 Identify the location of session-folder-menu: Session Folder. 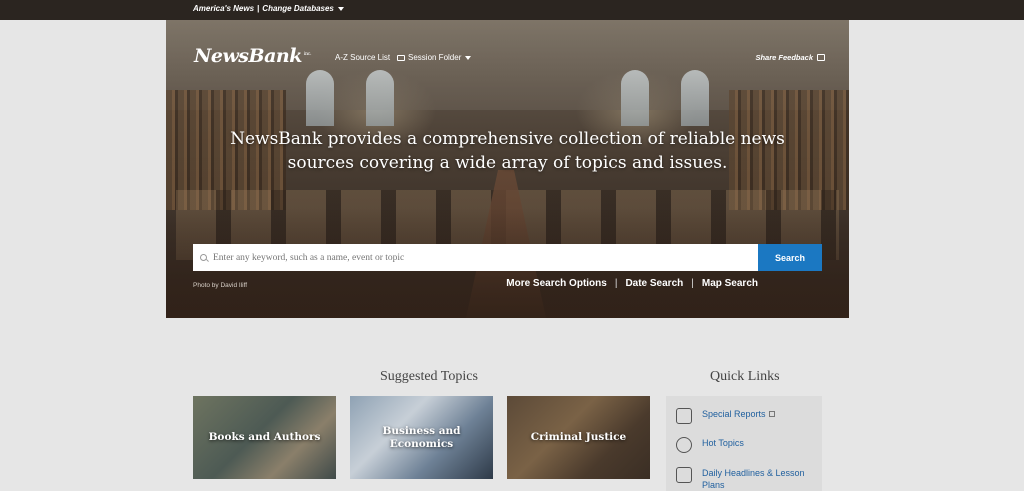
(434, 57).